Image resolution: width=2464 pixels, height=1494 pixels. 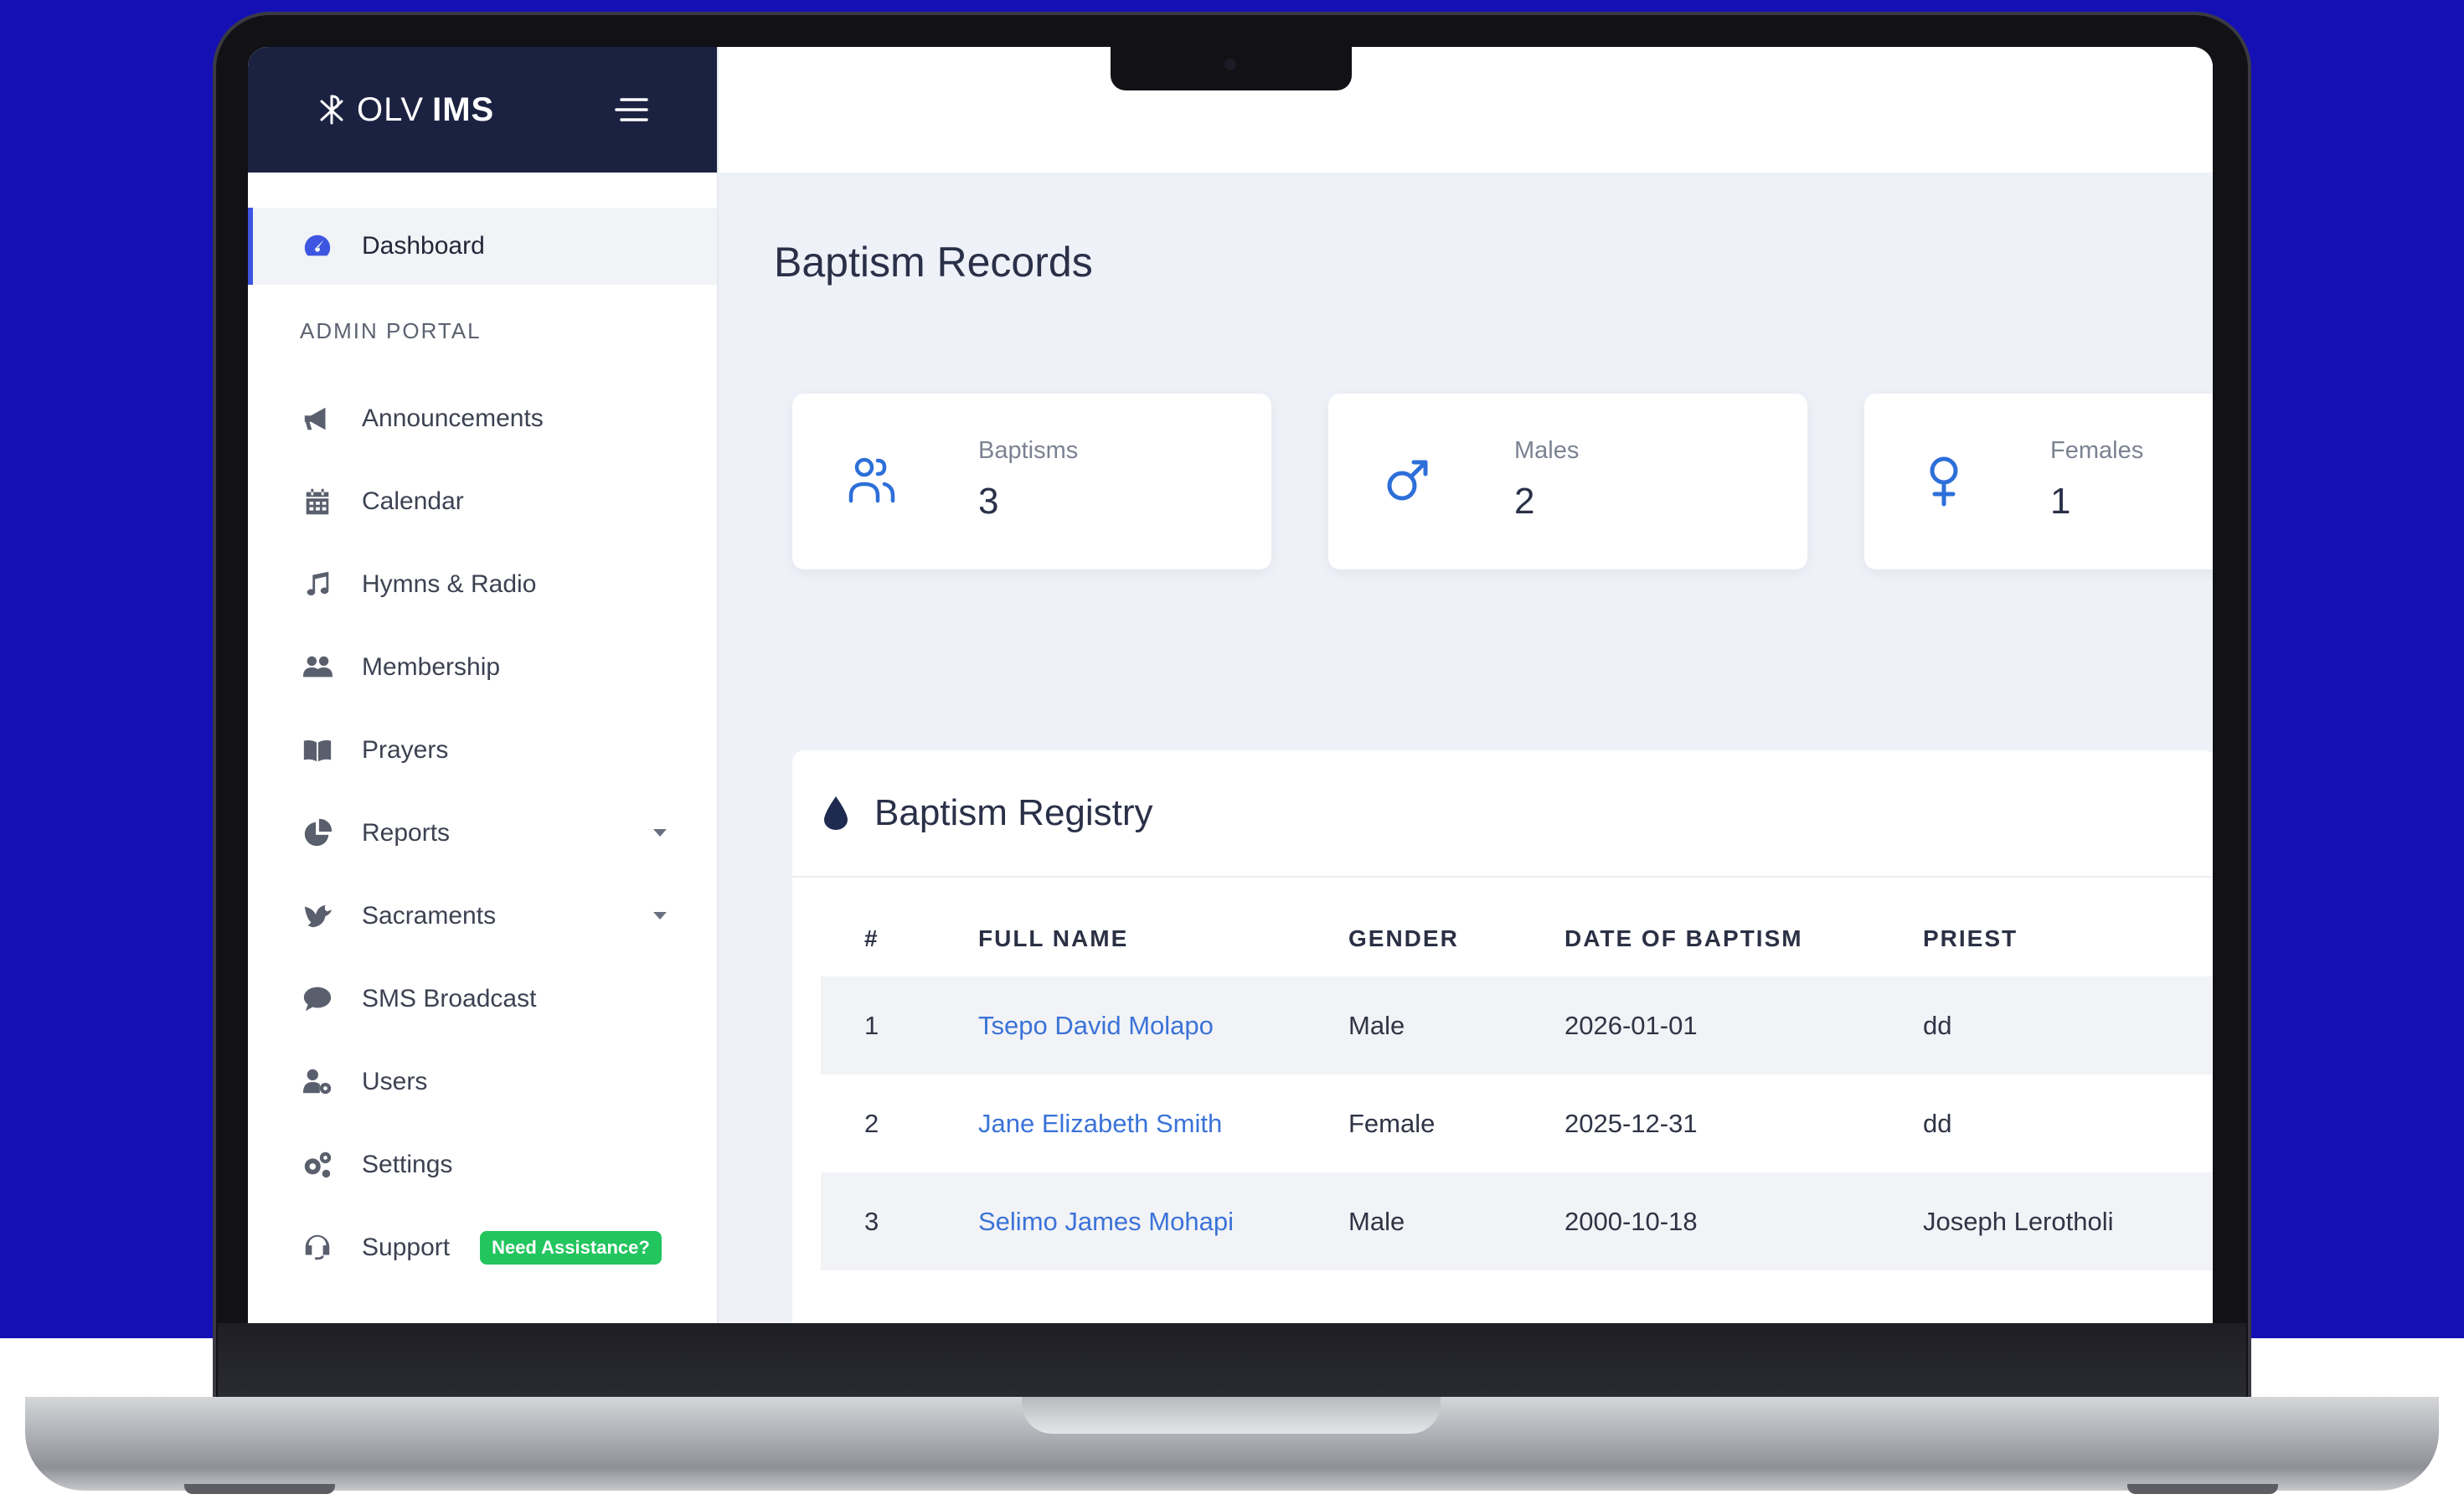 I want to click on support-badge: Need Assistance?, so click(x=571, y=1247).